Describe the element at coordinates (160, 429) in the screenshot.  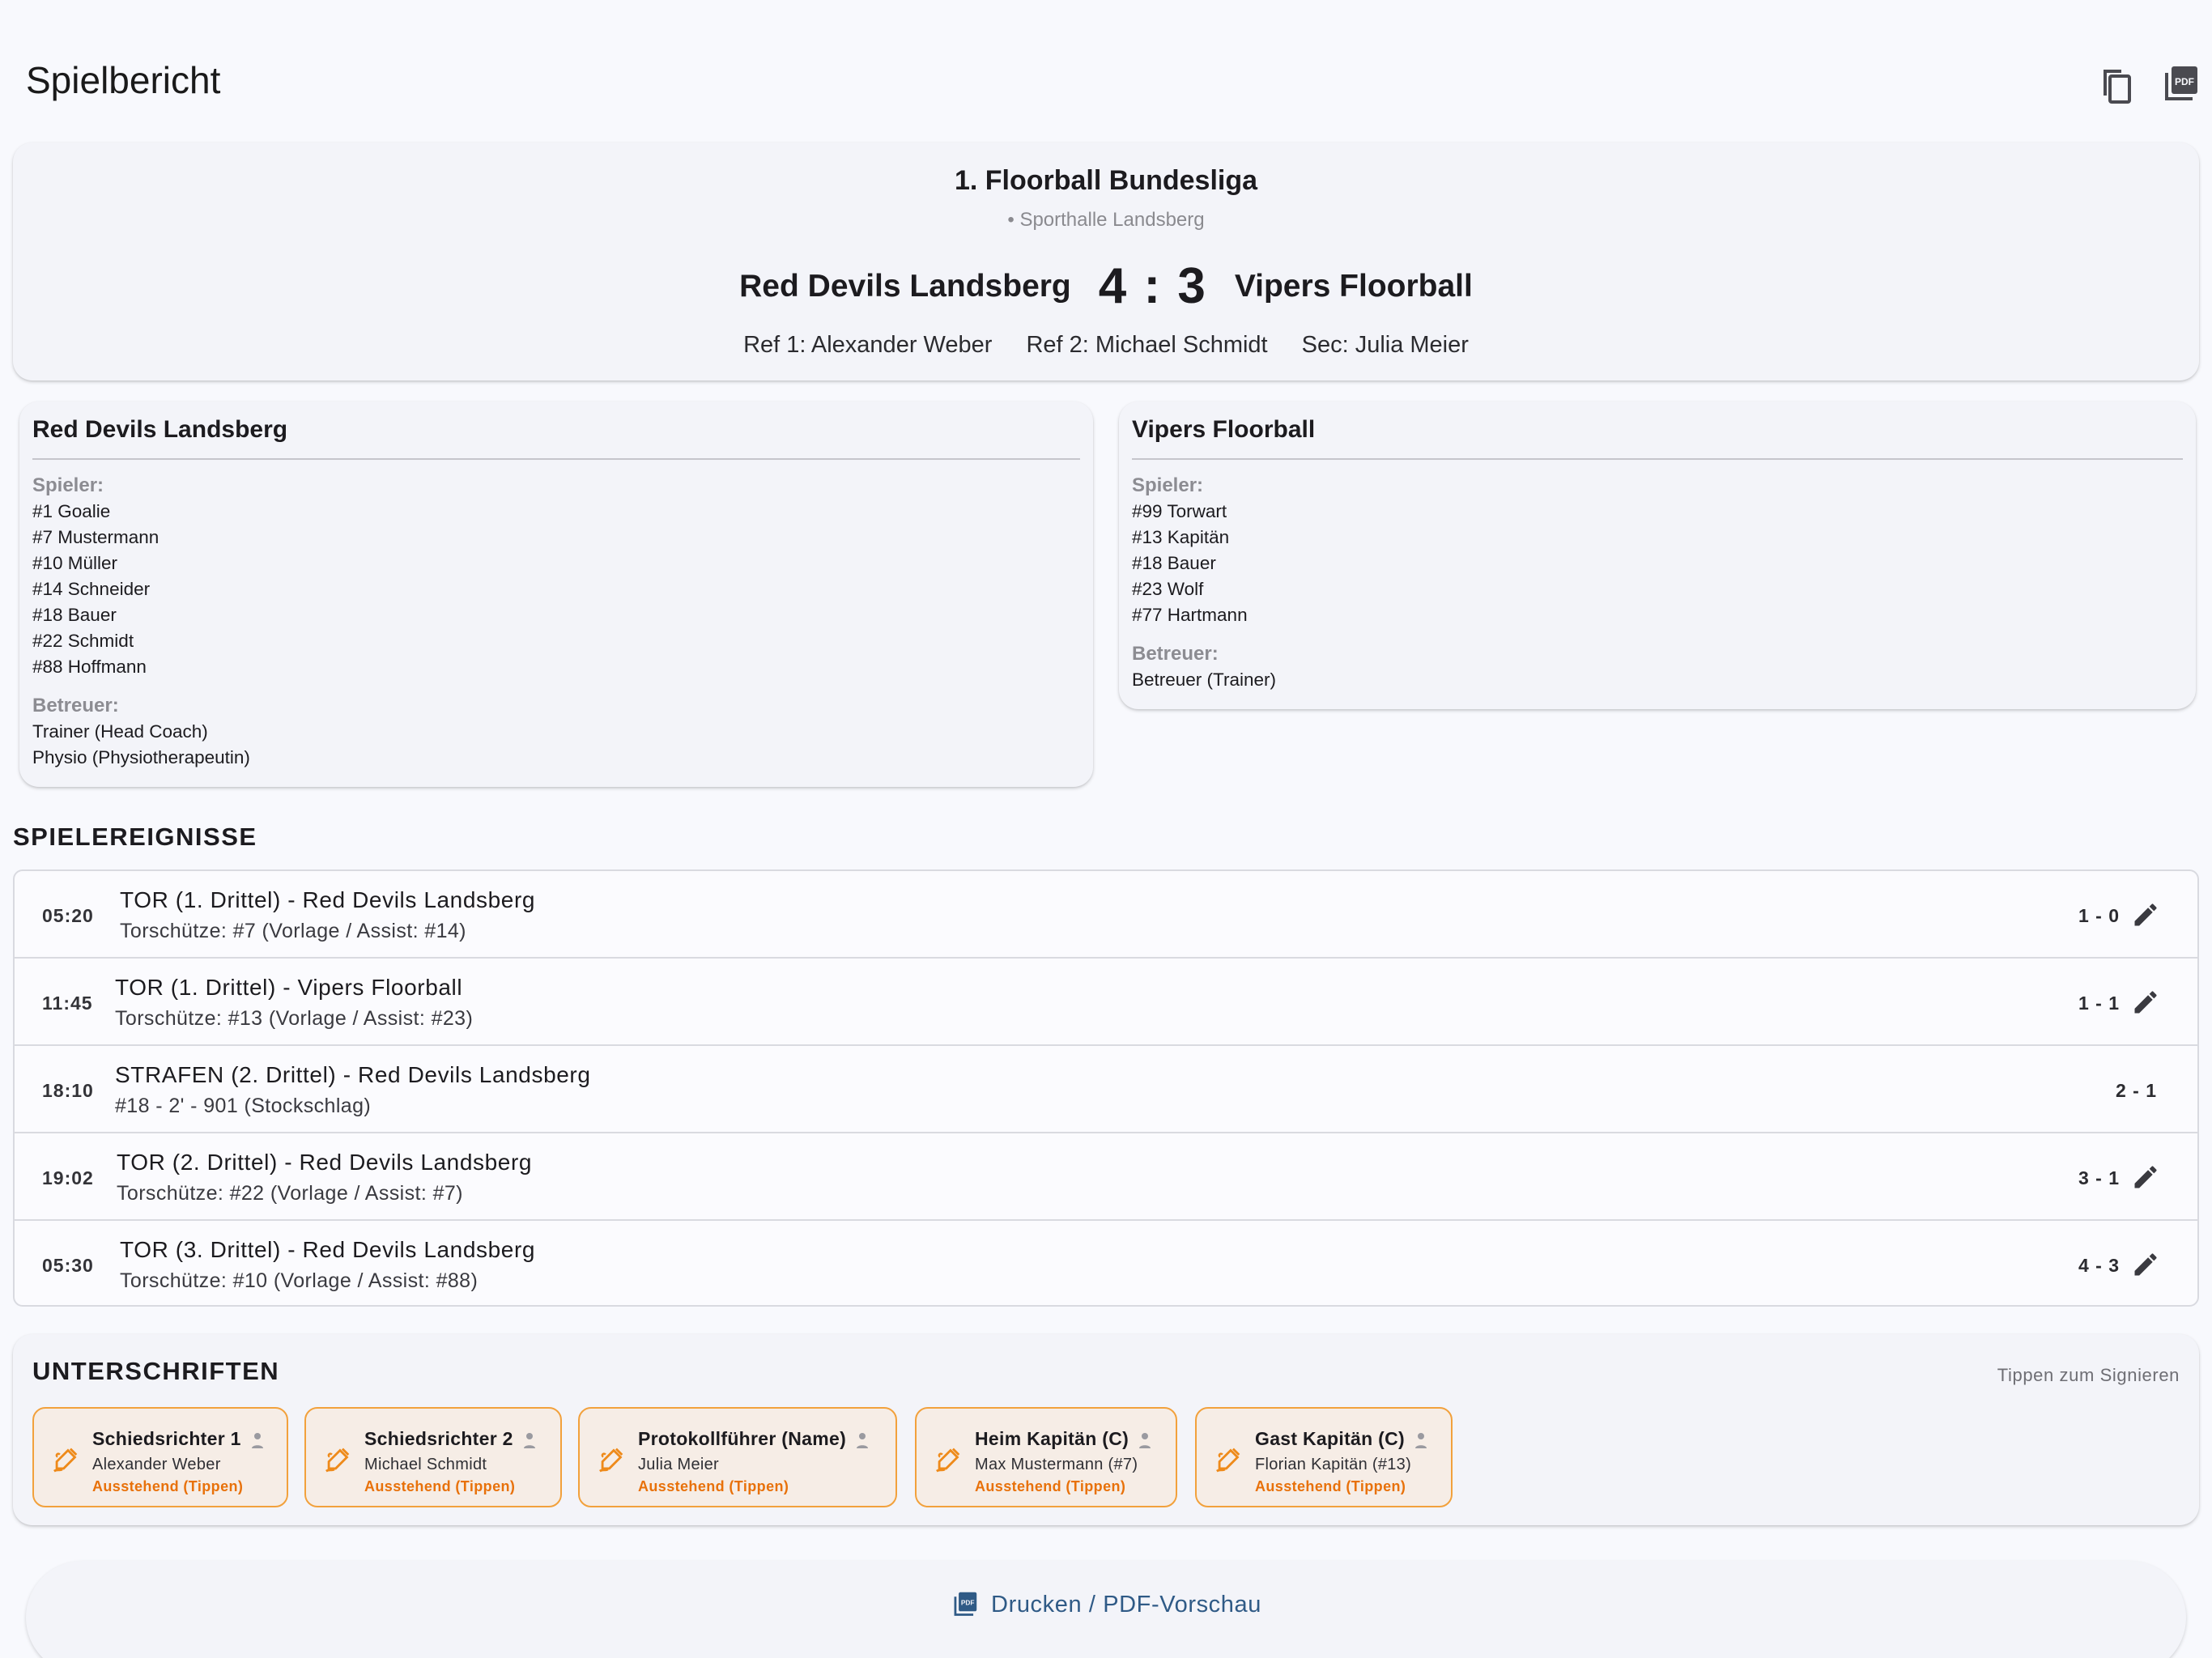
I see `roster-team-name: Red Devils Landsberg` at that location.